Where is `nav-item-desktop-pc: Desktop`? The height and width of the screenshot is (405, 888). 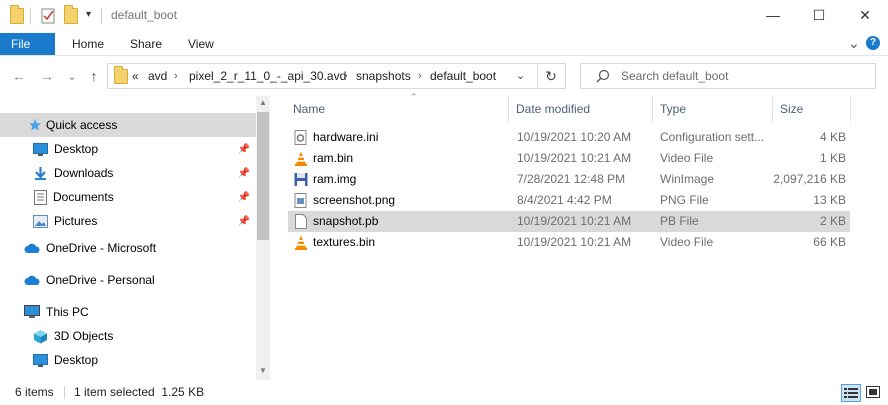
nav-item-desktop-pc: Desktop is located at coordinates (128, 360).